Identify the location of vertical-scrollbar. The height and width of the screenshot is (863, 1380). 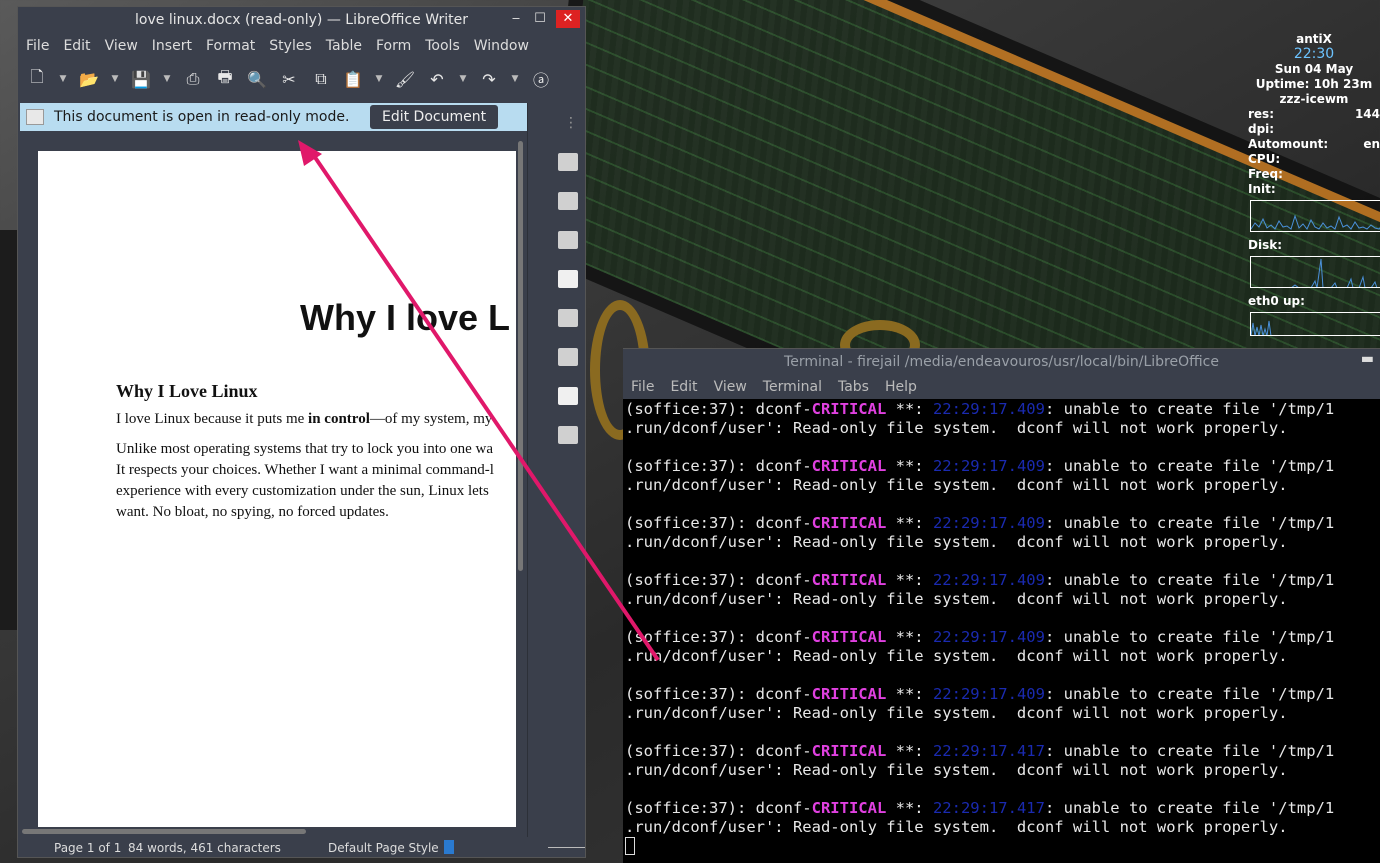
(521, 480).